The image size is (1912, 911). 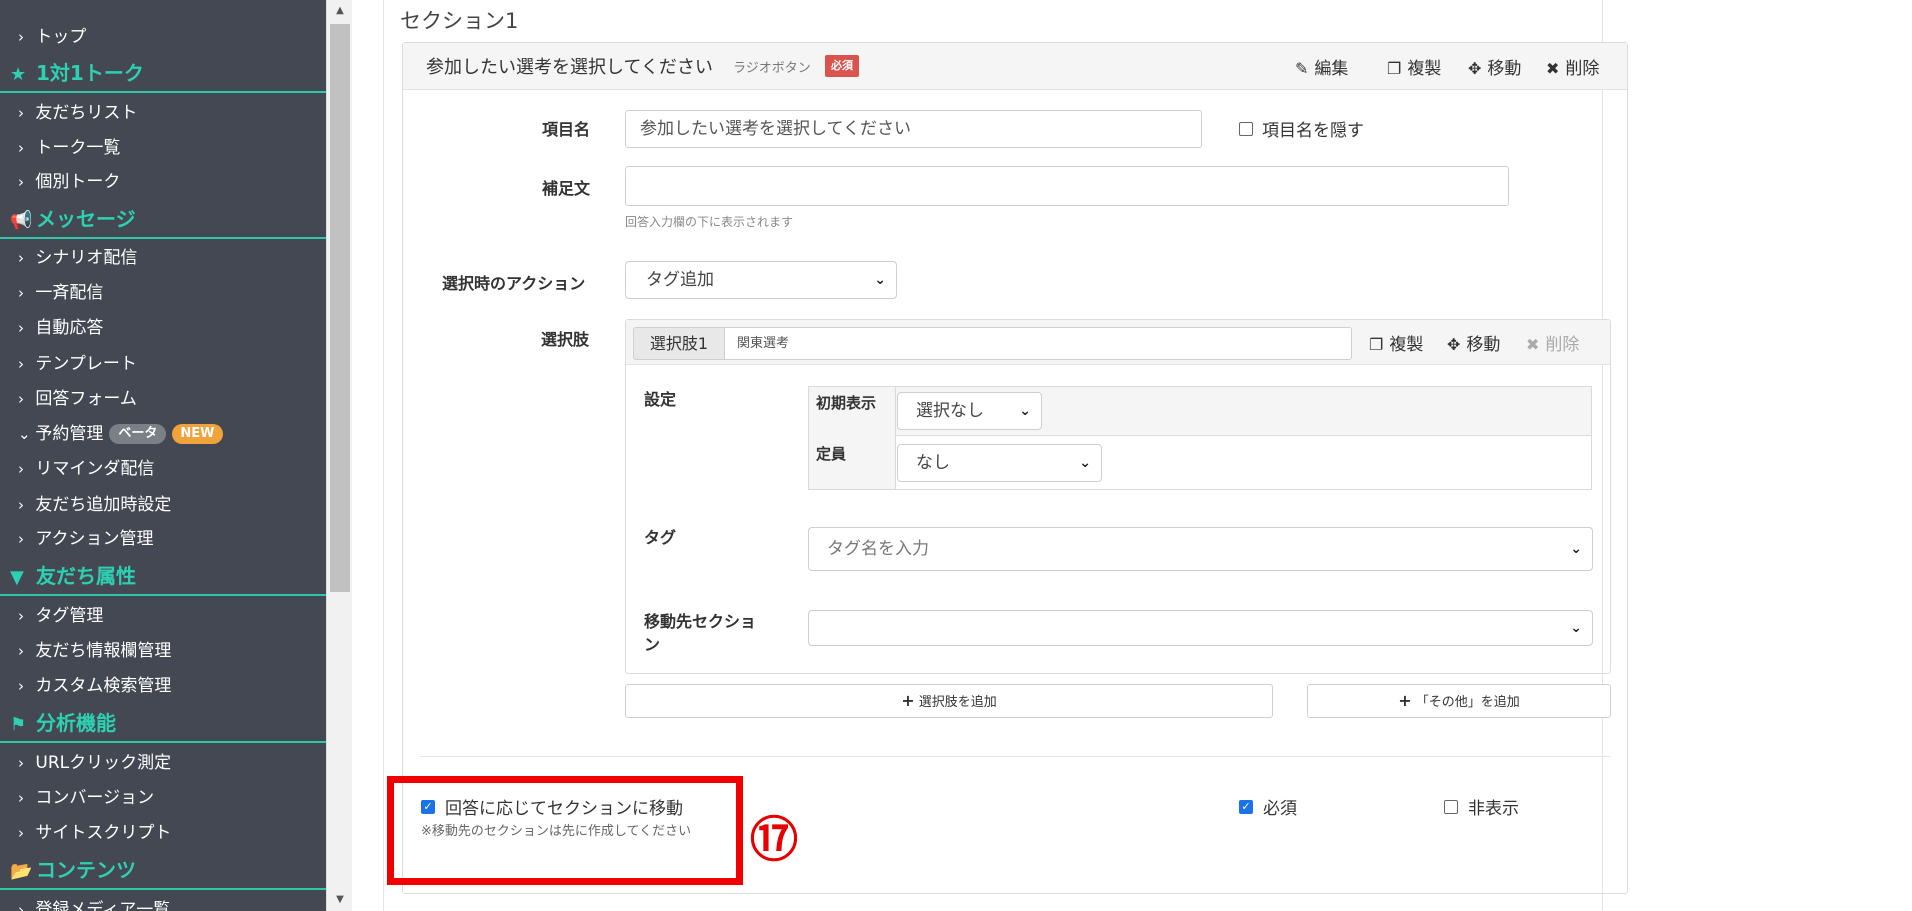 I want to click on sidebar-item-friend-list: › 友だちリスト, so click(x=163, y=113).